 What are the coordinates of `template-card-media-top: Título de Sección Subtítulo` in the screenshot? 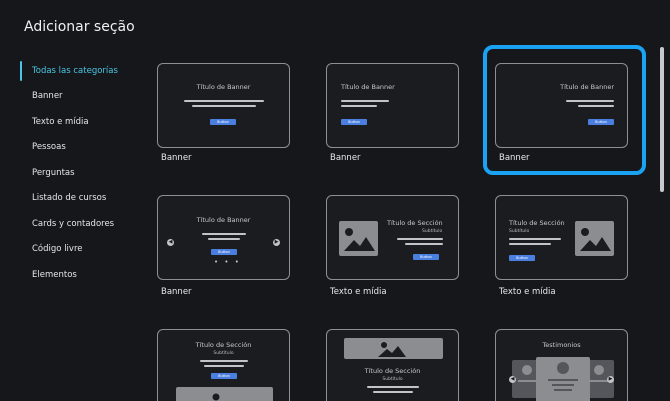 It's located at (392, 365).